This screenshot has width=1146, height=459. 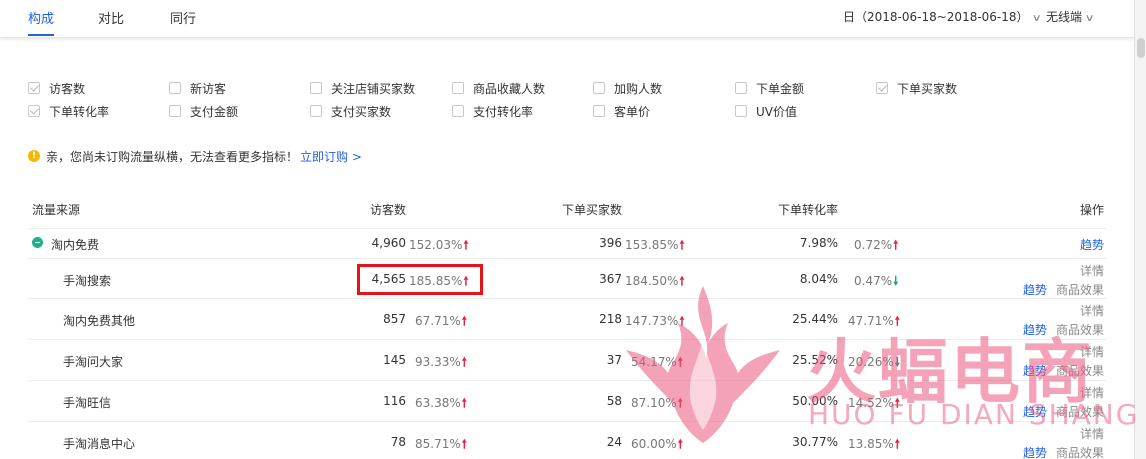 What do you see at coordinates (67, 88) in the screenshot?
I see `metric-label: 访客数` at bounding box center [67, 88].